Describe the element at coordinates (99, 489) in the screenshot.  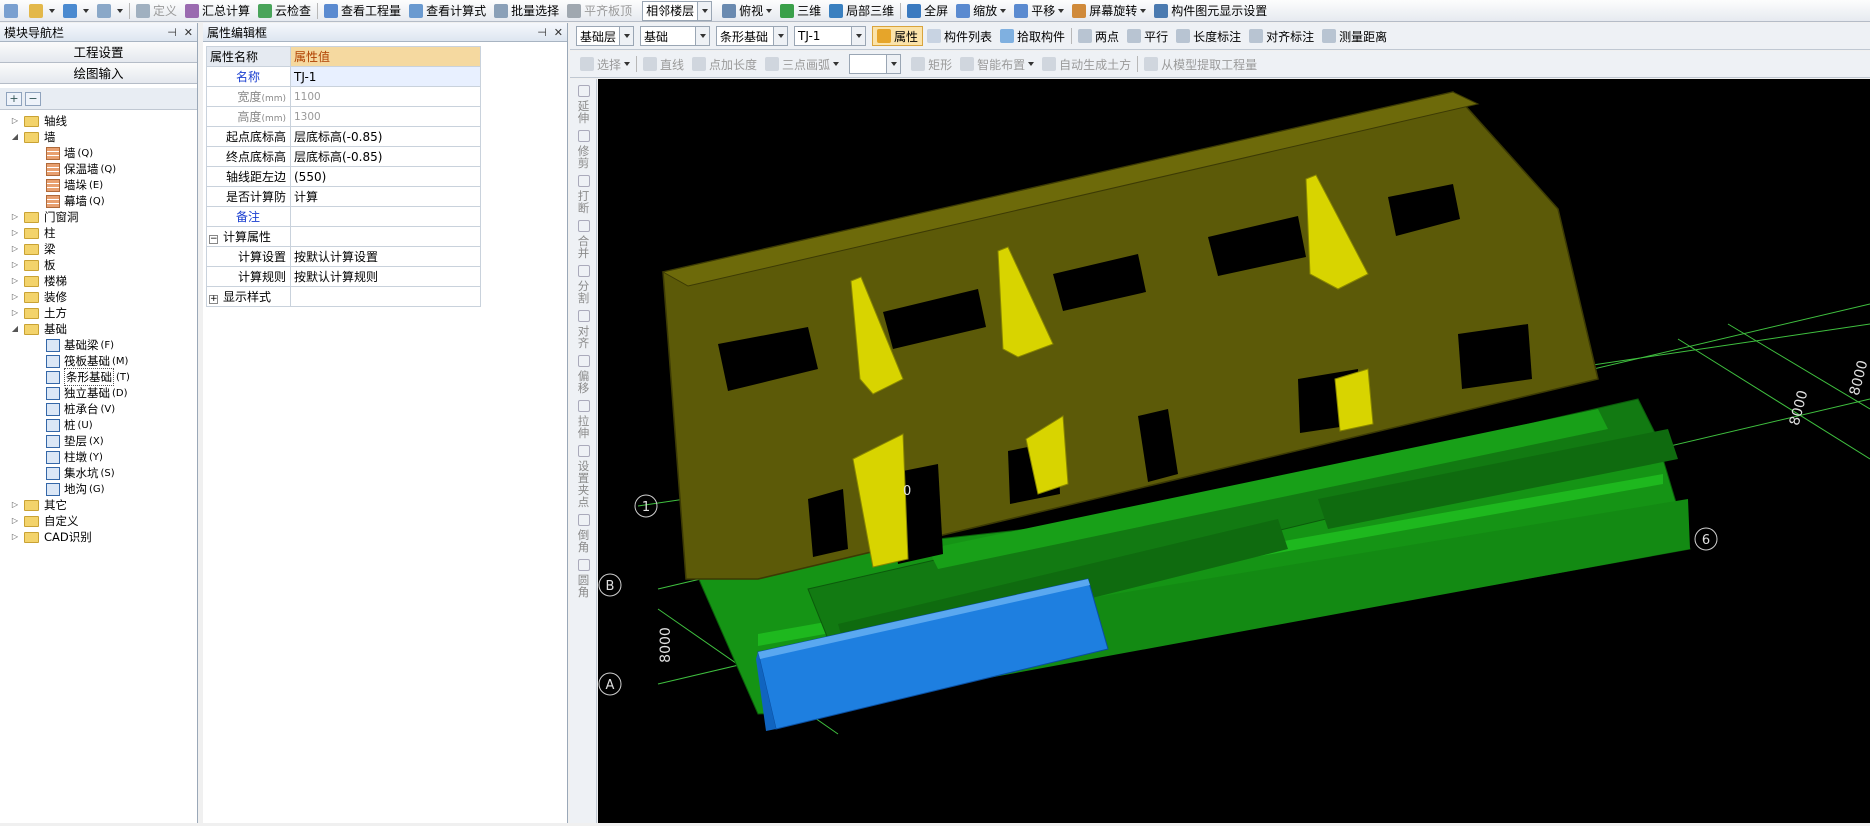
I see `tree-item: 地沟 (G)` at that location.